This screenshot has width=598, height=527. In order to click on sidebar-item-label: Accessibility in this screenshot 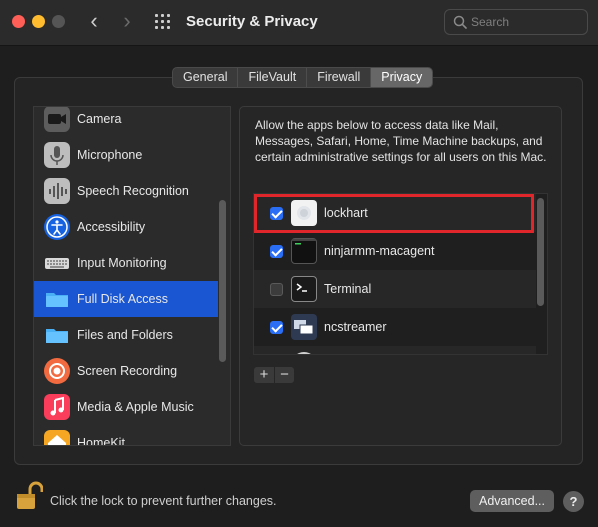, I will do `click(111, 227)`.